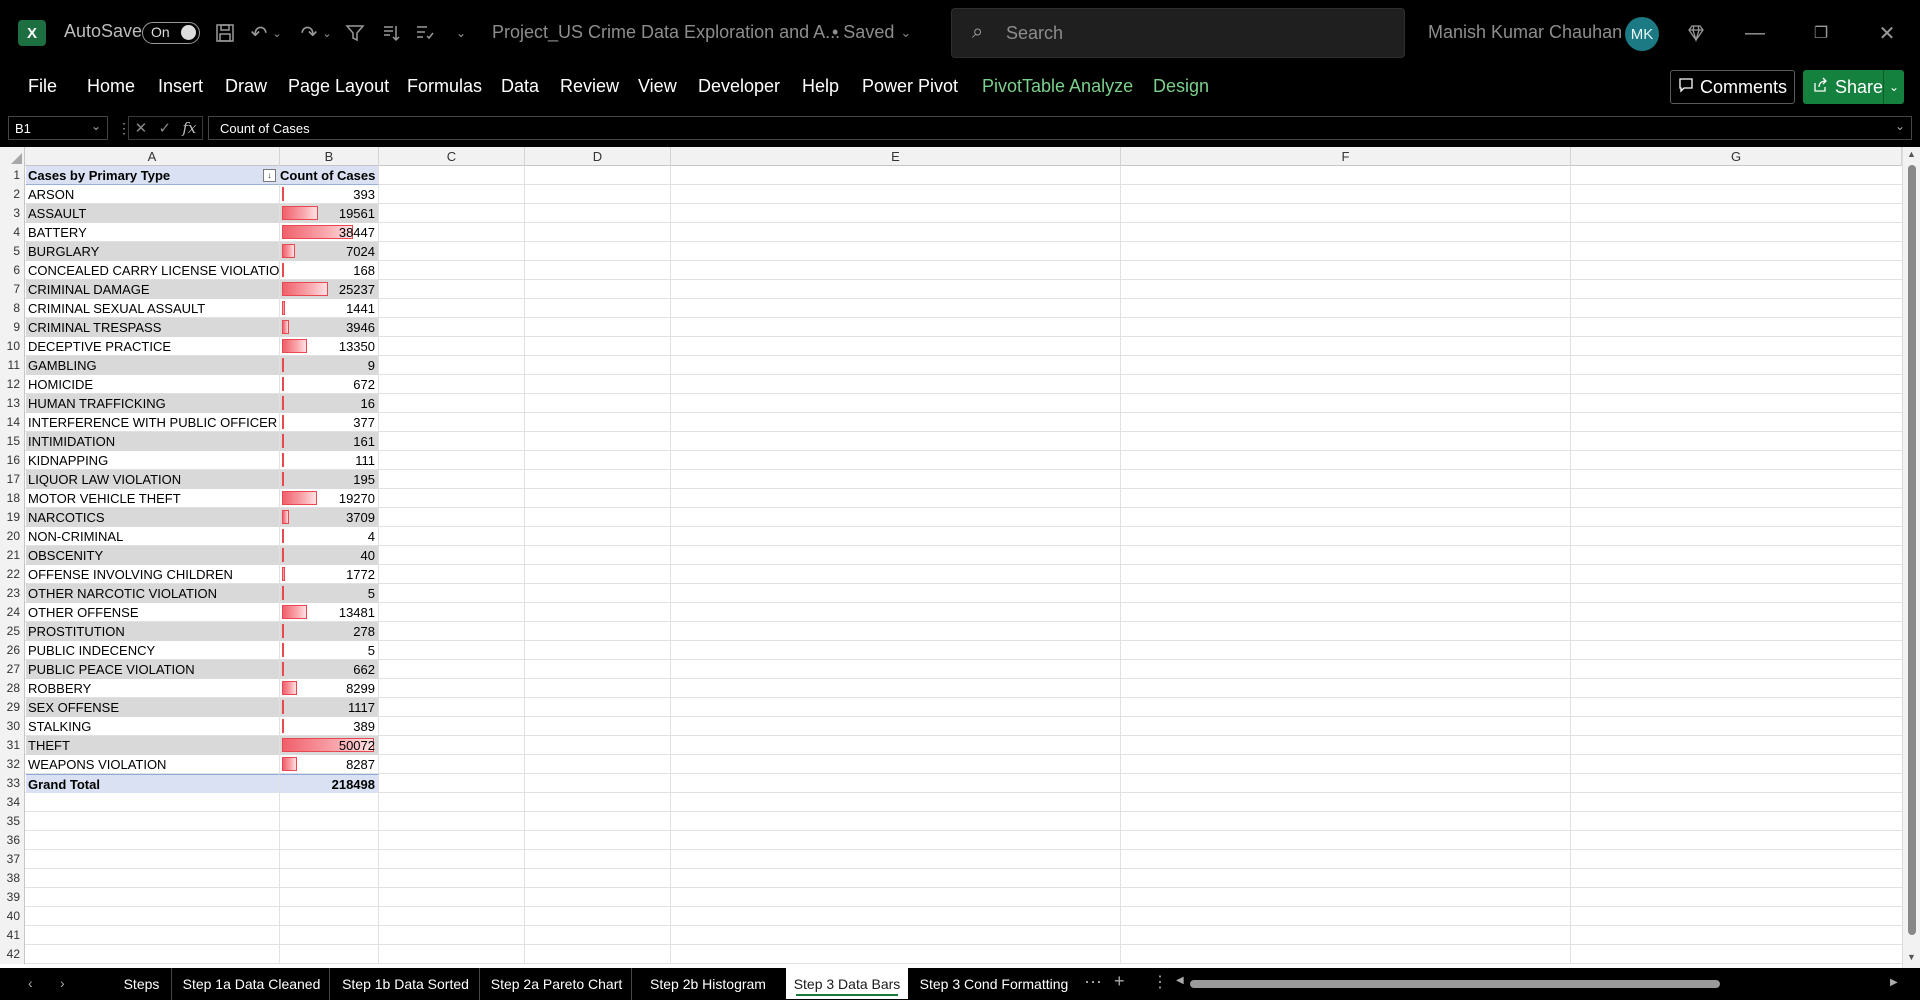 Image resolution: width=1920 pixels, height=1000 pixels. I want to click on count-cell: 168, so click(329, 270).